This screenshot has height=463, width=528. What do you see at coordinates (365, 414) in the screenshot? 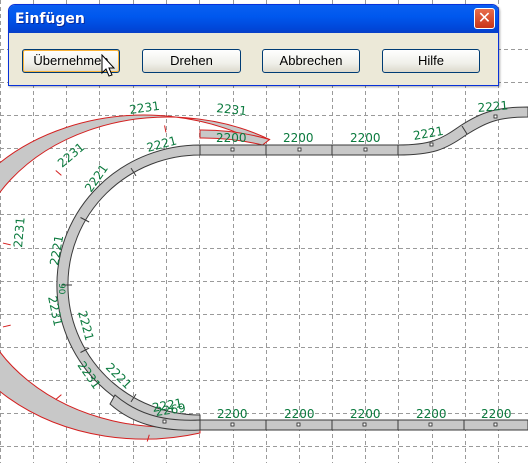
I see `label-lower-s3: 2200` at bounding box center [365, 414].